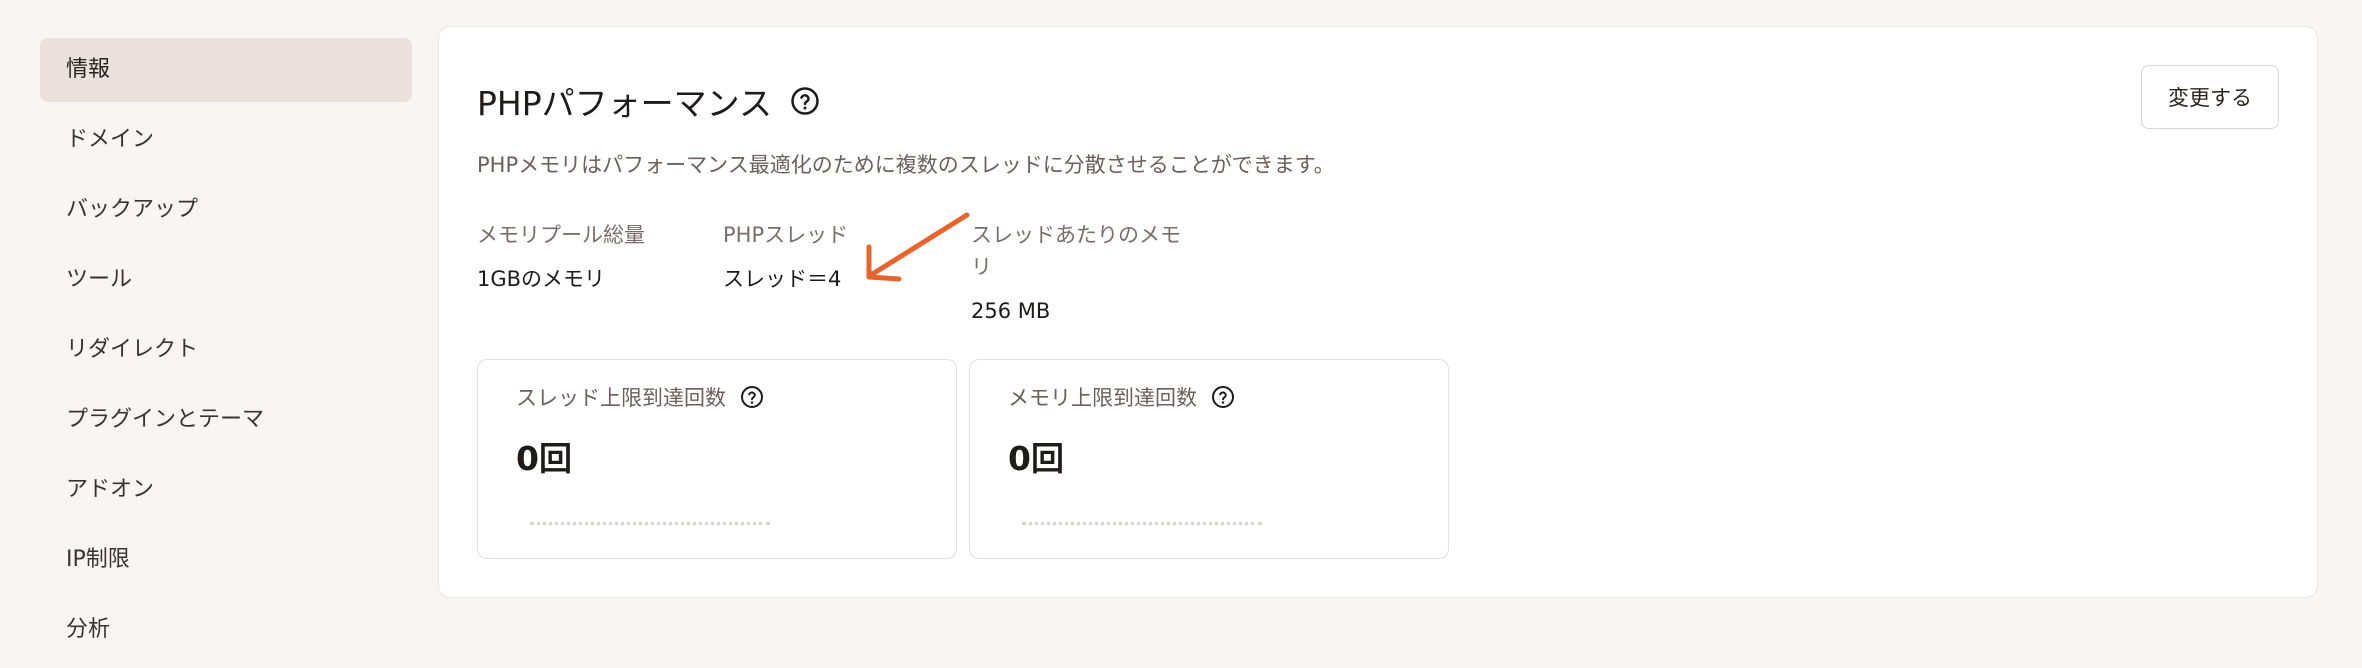 The width and height of the screenshot is (2362, 668). Describe the element at coordinates (226, 560) in the screenshot. I see `sidebar-item-ip-restriction: IP制限` at that location.